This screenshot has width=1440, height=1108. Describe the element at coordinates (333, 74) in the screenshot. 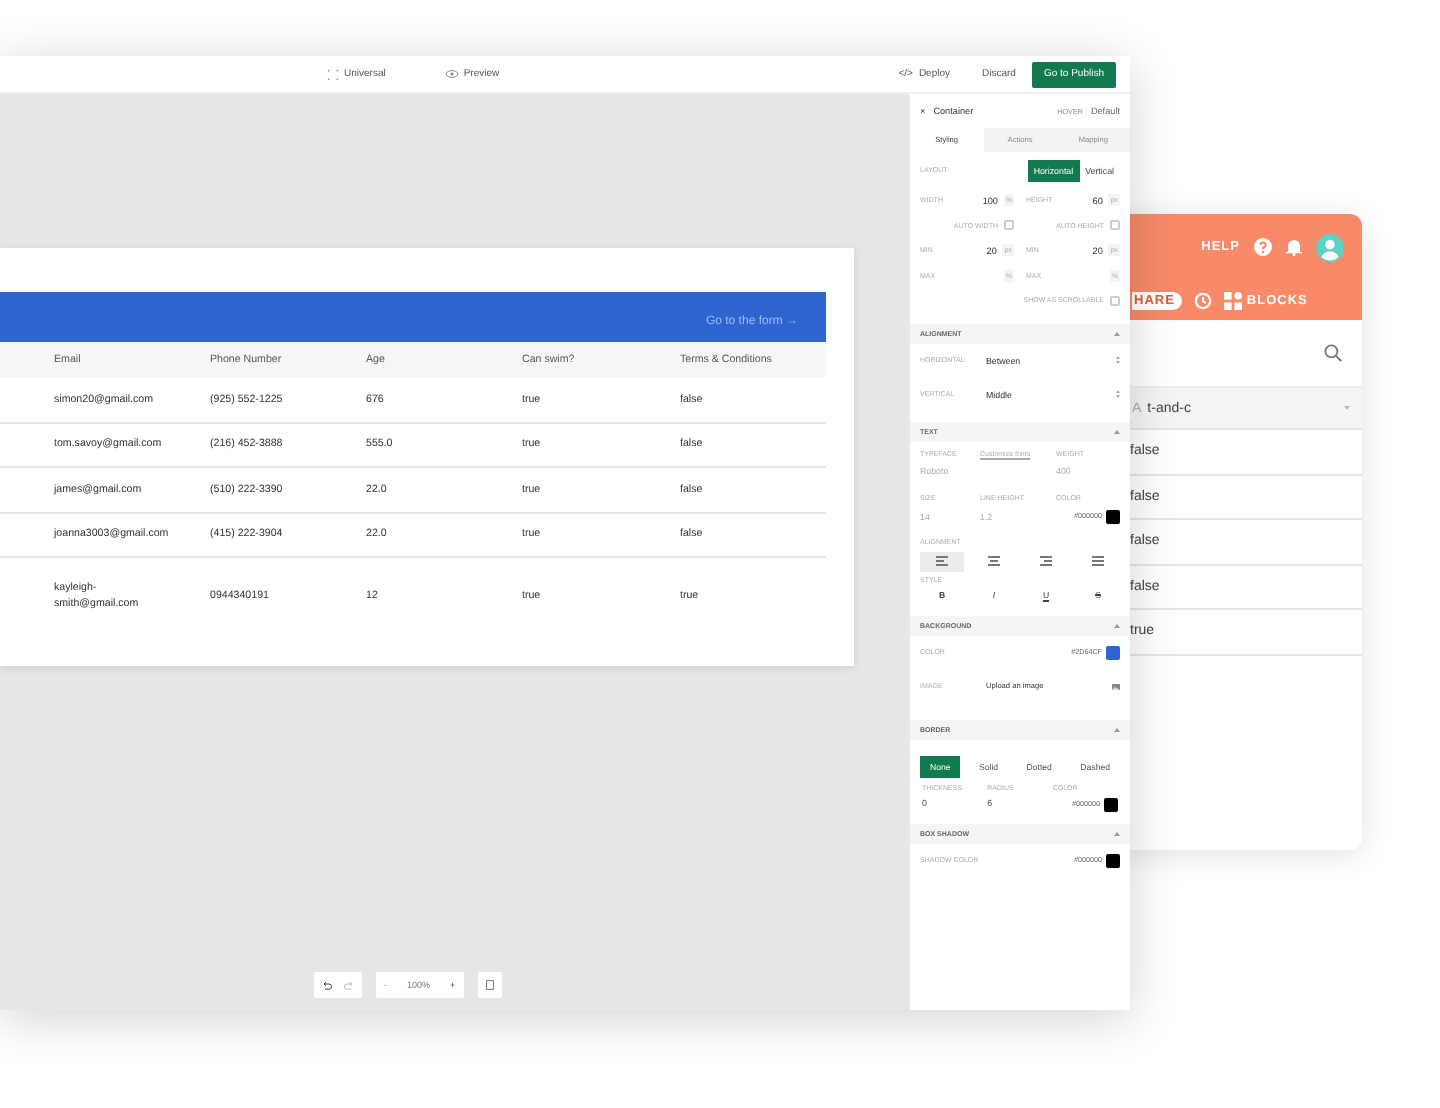

I see `frame-icon` at that location.